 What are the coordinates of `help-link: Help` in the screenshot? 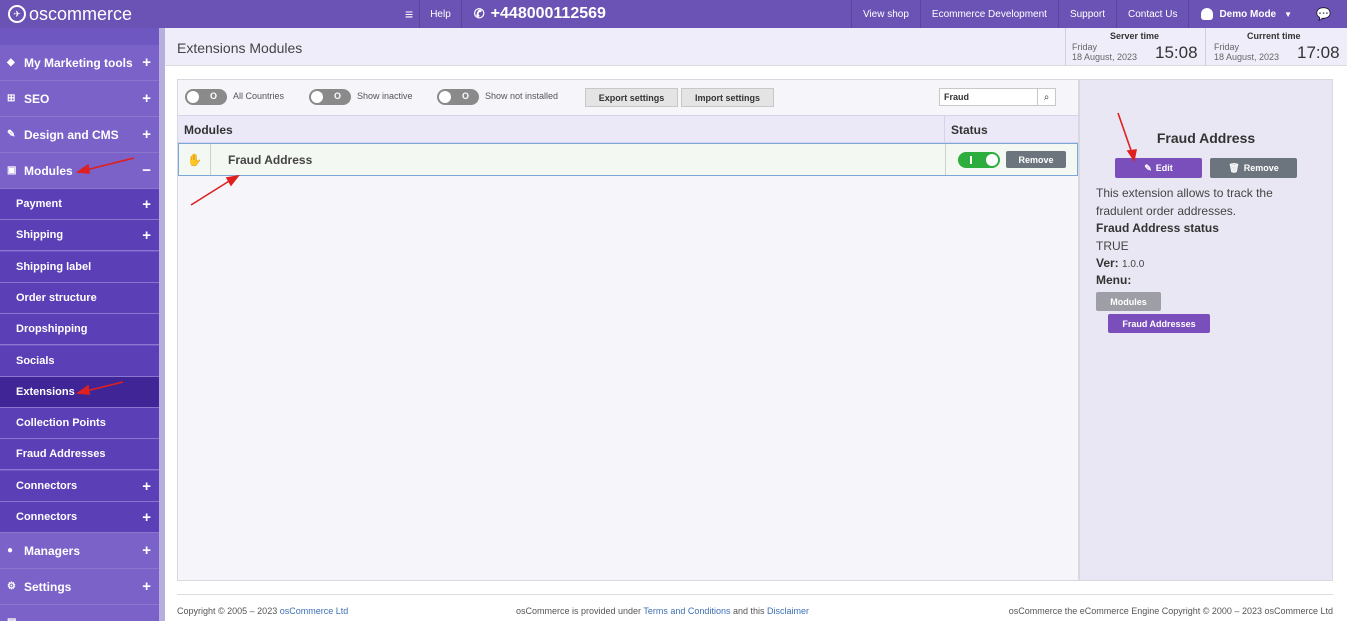 It's located at (440, 14).